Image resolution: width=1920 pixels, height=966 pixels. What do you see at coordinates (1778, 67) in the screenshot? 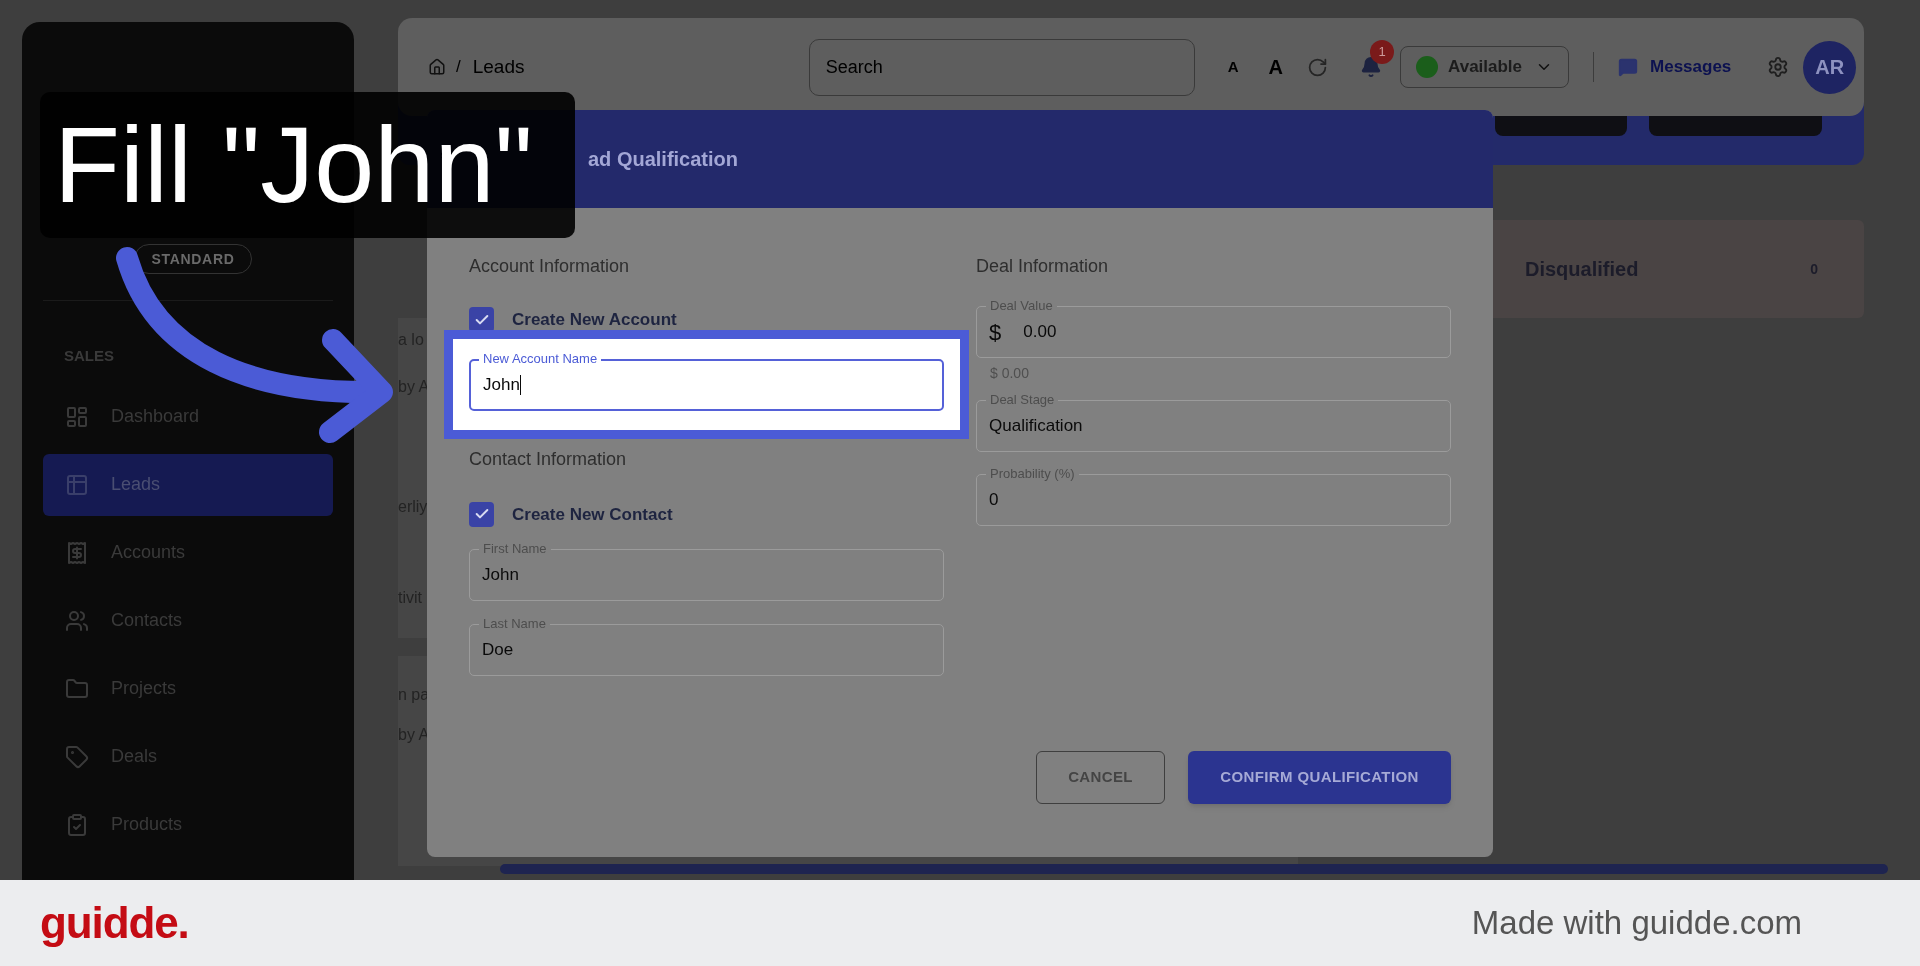
I see `settings-icon` at bounding box center [1778, 67].